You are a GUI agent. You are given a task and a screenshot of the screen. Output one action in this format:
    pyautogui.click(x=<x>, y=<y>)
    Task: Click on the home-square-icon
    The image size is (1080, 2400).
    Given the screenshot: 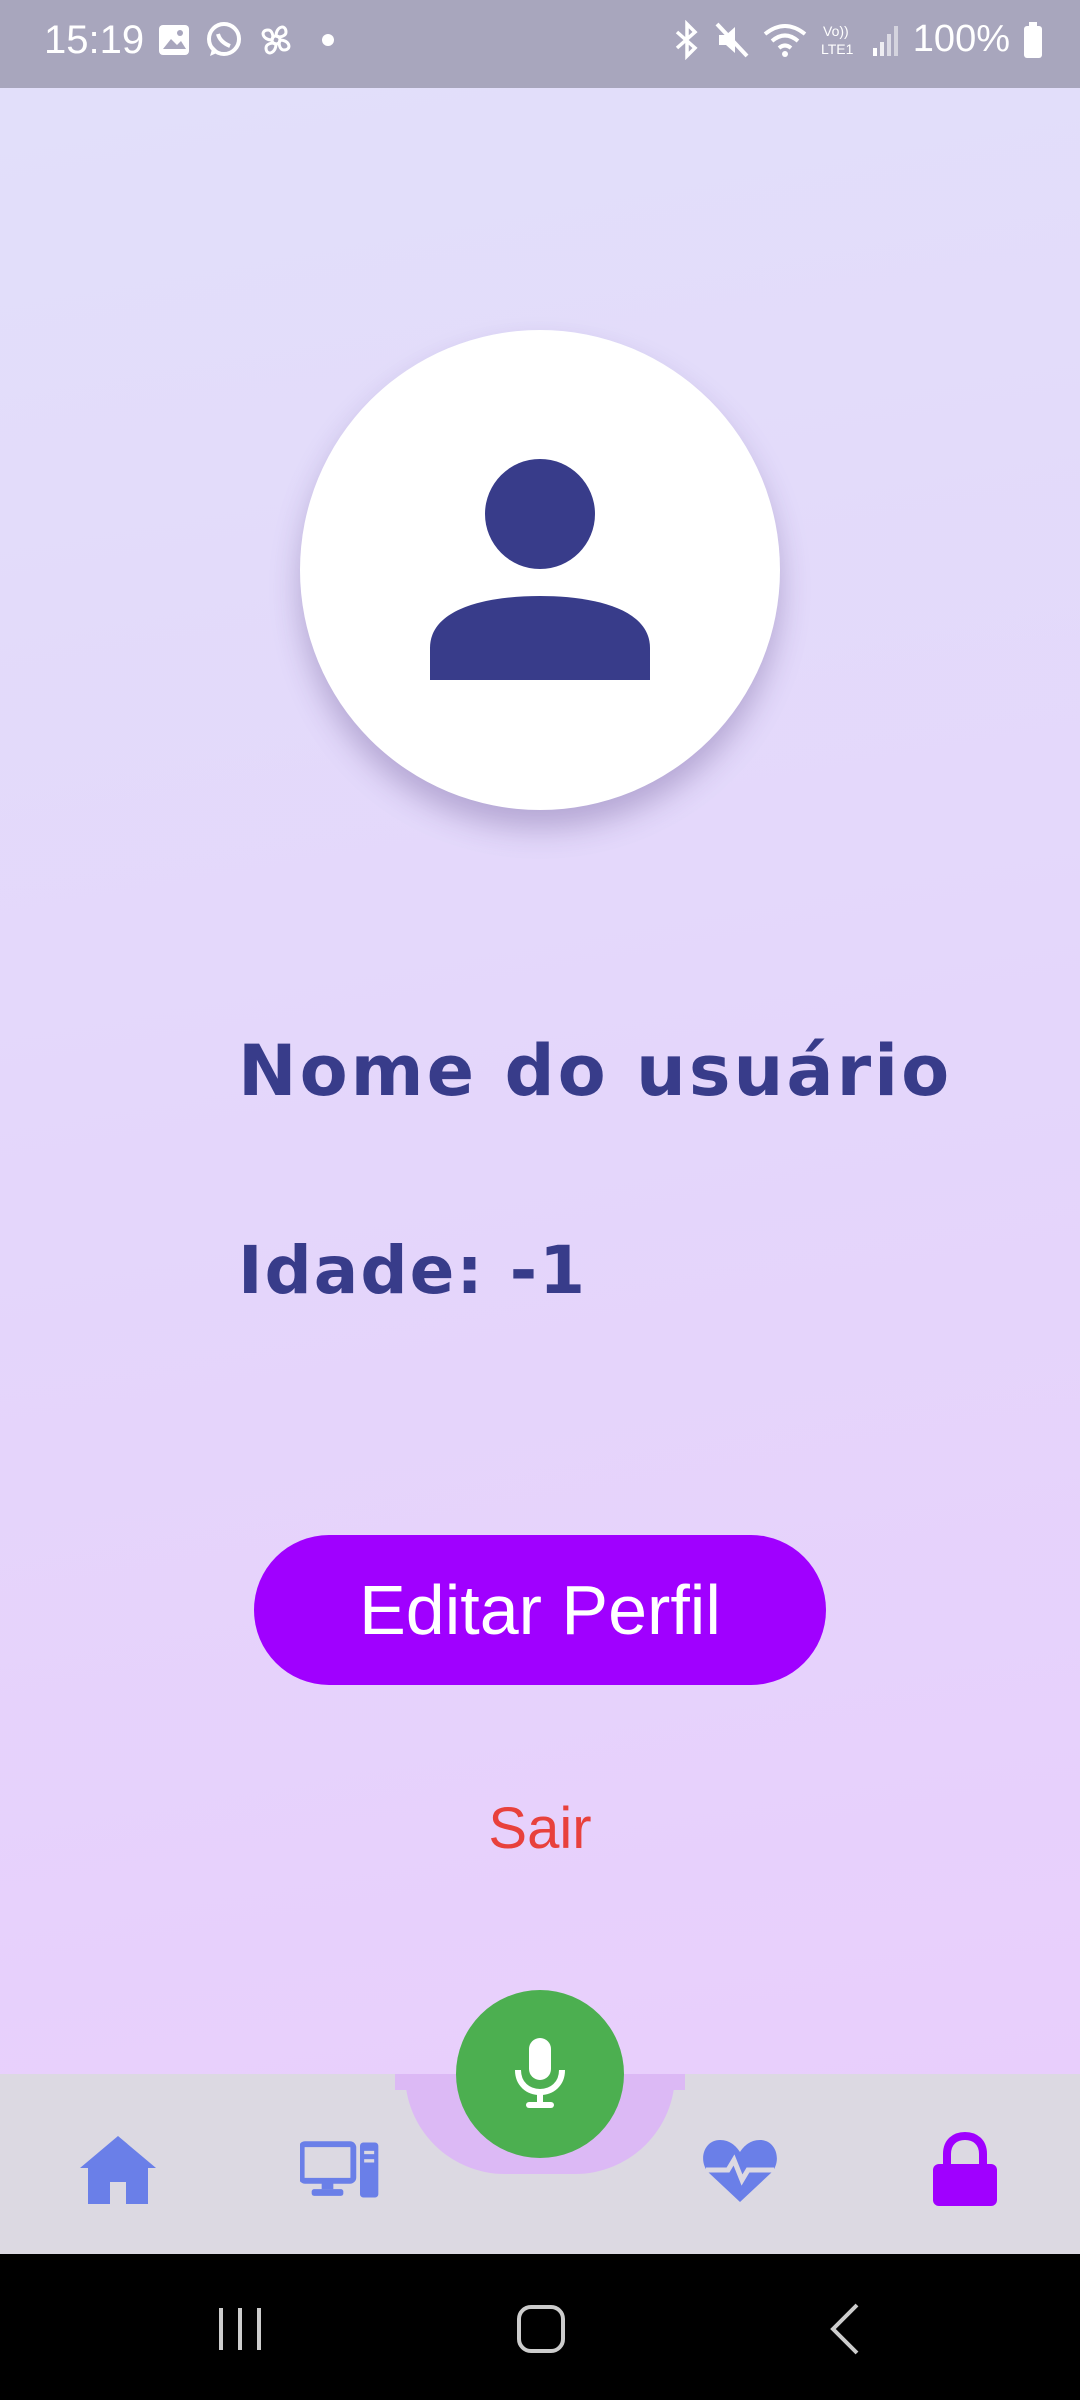 What is the action you would take?
    pyautogui.click(x=541, y=2329)
    